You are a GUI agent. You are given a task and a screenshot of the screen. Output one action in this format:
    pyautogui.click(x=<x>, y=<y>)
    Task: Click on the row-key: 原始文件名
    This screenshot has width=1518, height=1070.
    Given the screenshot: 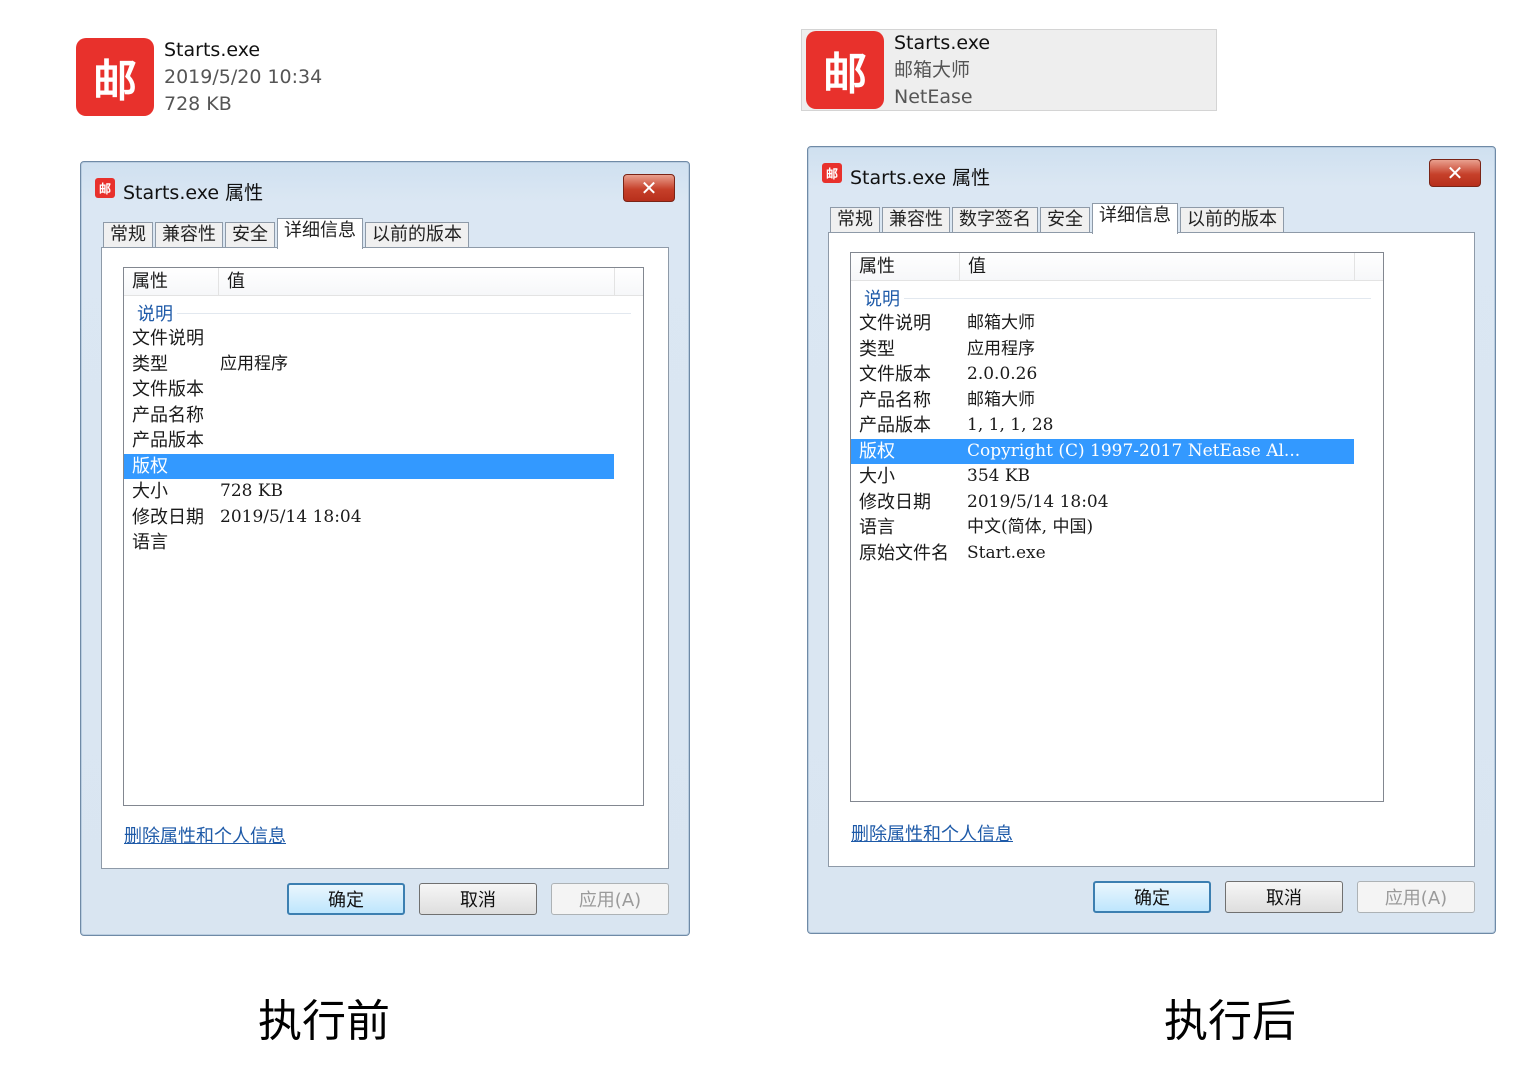 What is the action you would take?
    pyautogui.click(x=904, y=553)
    